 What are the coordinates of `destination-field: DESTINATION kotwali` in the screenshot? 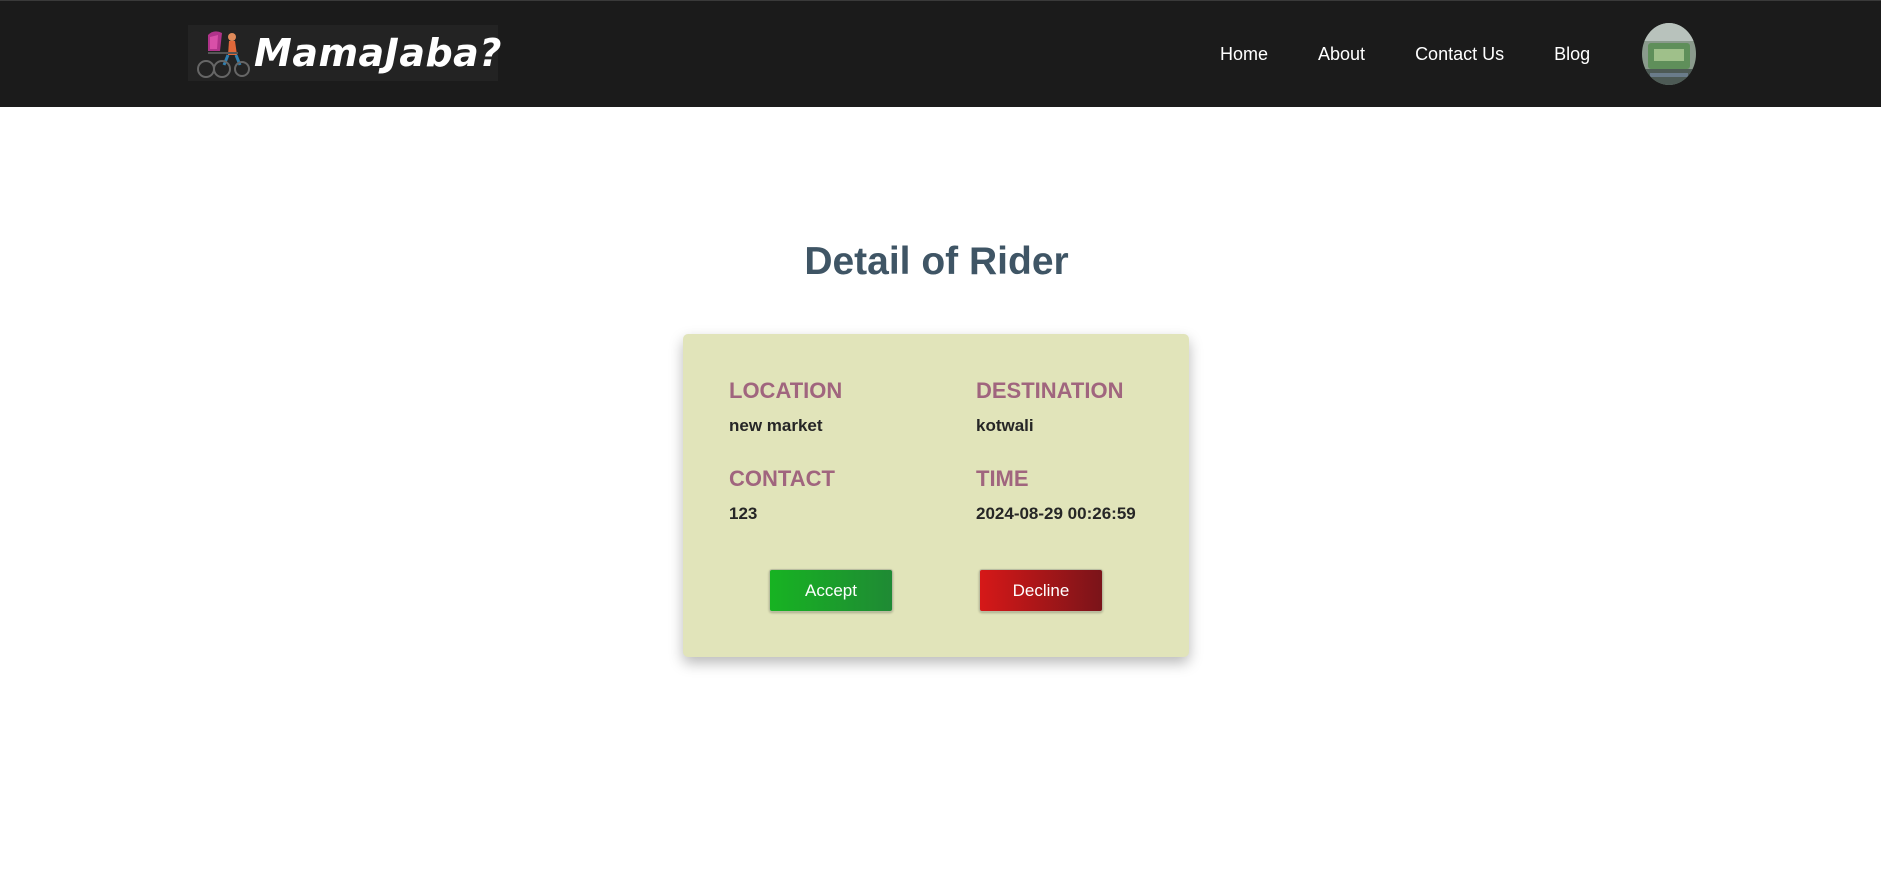 It's located at (1049, 407).